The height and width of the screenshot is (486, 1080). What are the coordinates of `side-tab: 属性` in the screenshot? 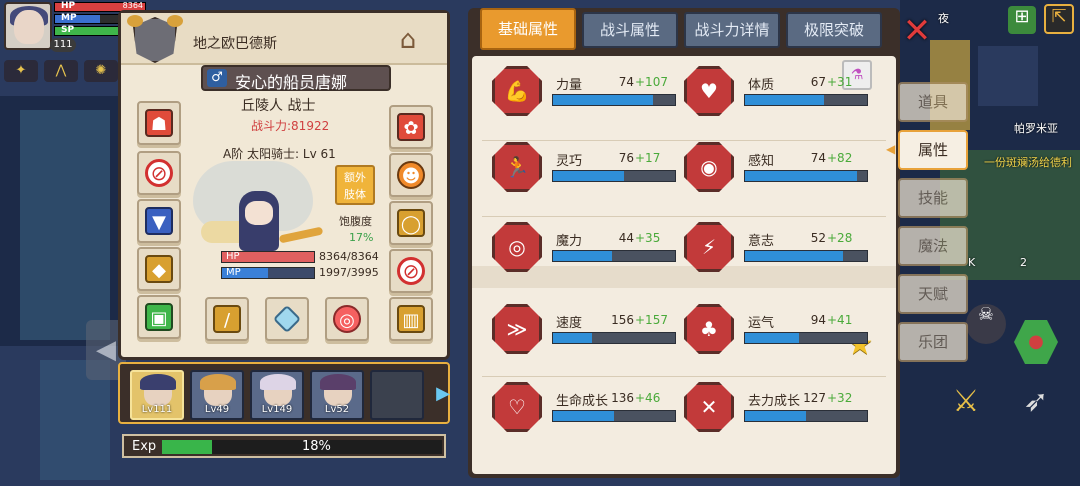 It's located at (933, 150).